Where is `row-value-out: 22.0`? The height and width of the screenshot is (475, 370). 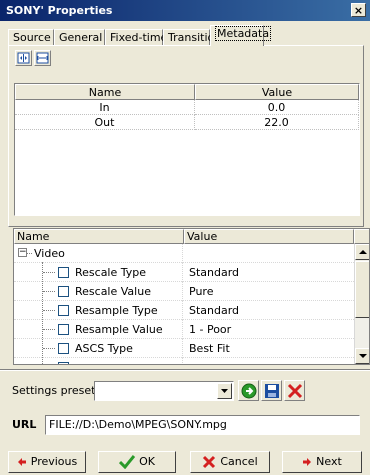 row-value-out: 22.0 is located at coordinates (277, 122).